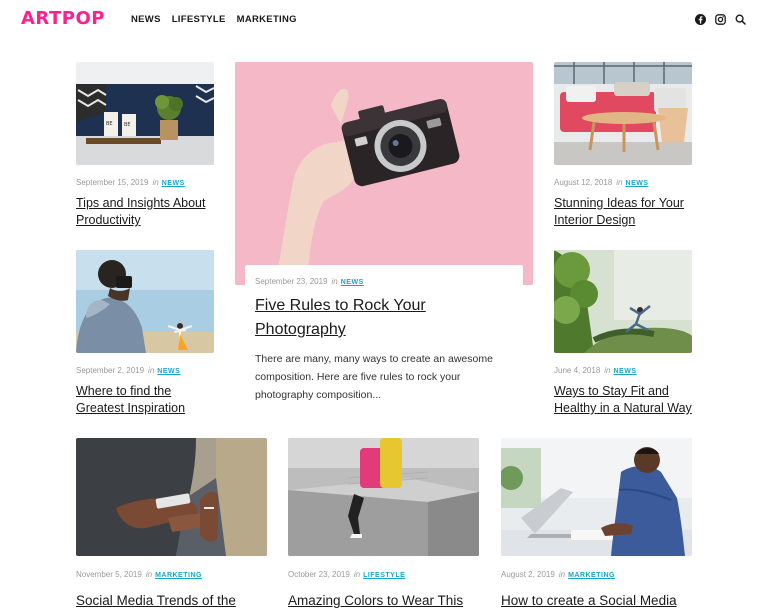 This screenshot has width=768, height=614. I want to click on instagram-icon, so click(720, 19).